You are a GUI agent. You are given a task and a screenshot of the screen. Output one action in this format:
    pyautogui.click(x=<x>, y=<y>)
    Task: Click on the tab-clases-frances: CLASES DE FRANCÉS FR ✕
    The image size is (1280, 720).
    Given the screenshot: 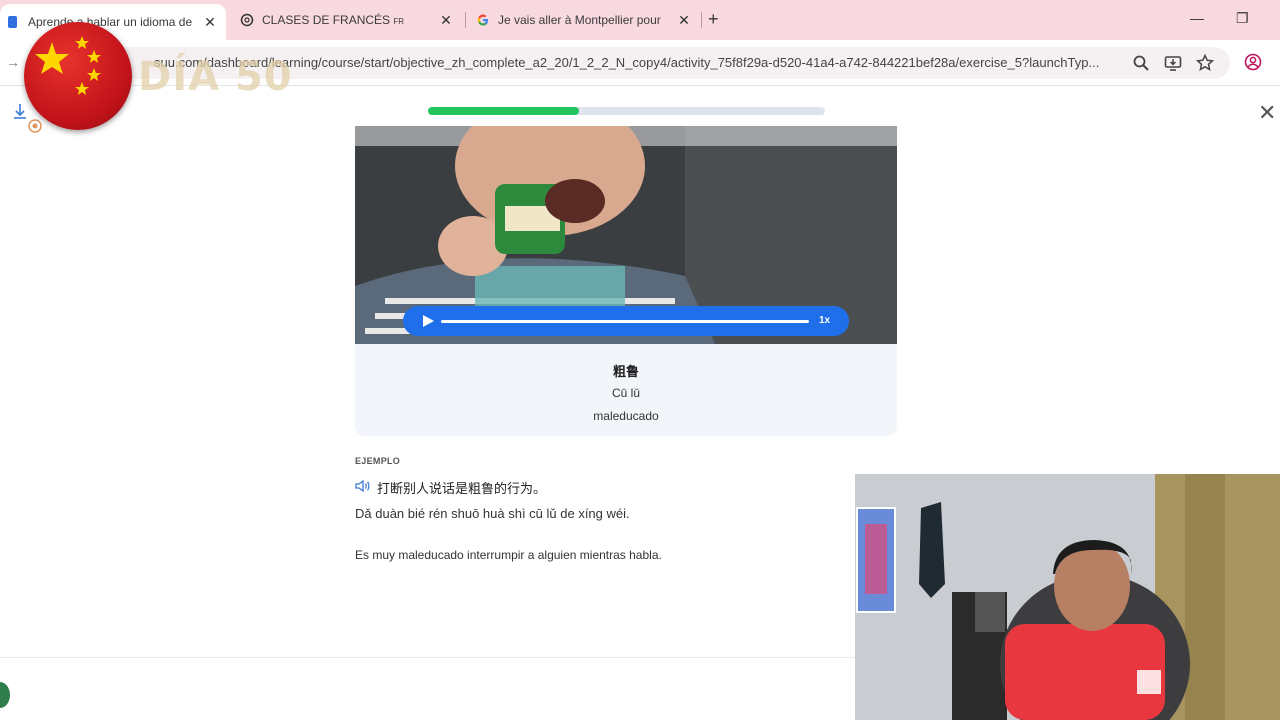 What is the action you would take?
    pyautogui.click(x=348, y=20)
    